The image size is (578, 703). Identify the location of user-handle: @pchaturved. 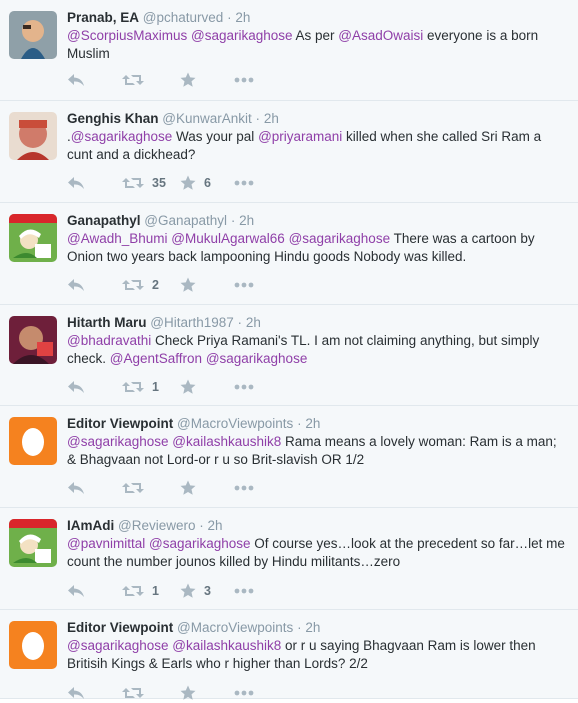
(183, 17).